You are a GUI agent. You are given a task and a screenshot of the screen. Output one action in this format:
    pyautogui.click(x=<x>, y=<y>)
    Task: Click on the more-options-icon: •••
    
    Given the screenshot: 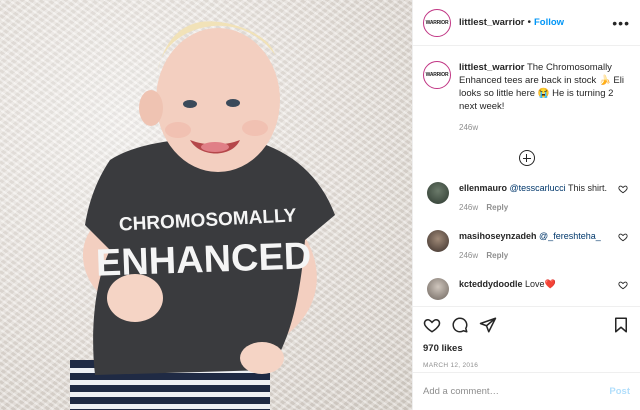 What is the action you would take?
    pyautogui.click(x=621, y=23)
    